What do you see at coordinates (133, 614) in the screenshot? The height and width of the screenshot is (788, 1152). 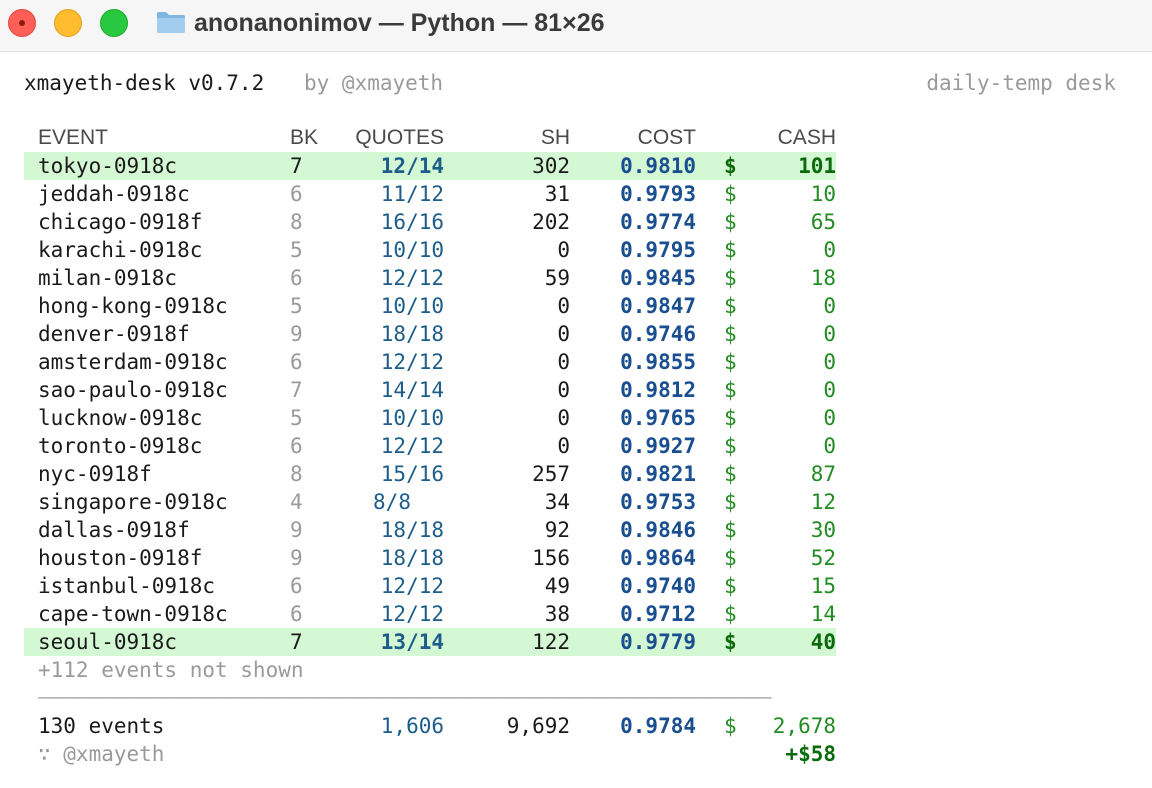 I see `cell-event: cape-town-0918c` at bounding box center [133, 614].